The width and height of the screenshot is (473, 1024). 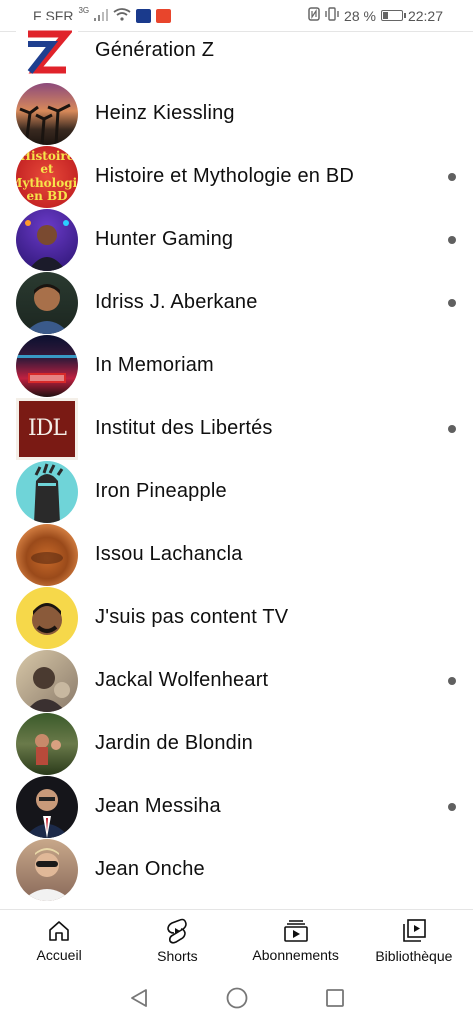 What do you see at coordinates (177, 956) in the screenshot?
I see `nav-shorts-label: Shorts` at bounding box center [177, 956].